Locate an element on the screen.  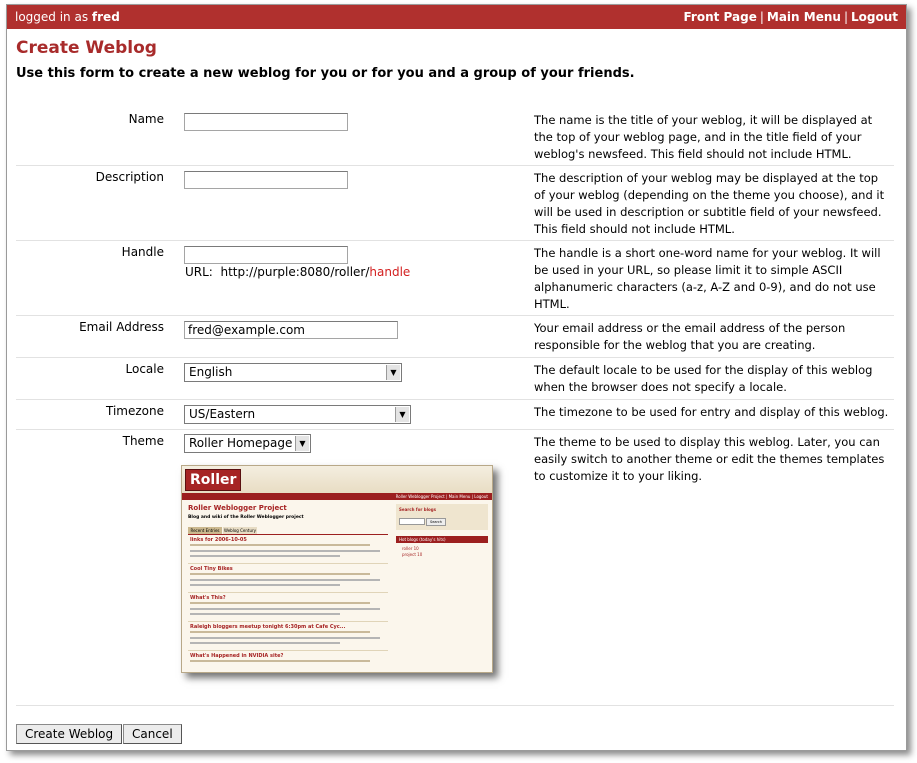
preview-side-item: project 10 is located at coordinates (412, 554).